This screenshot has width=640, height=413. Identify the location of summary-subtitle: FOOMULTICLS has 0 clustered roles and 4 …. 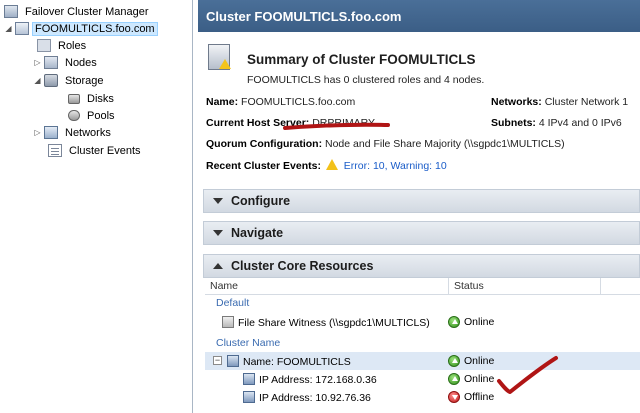
(366, 80).